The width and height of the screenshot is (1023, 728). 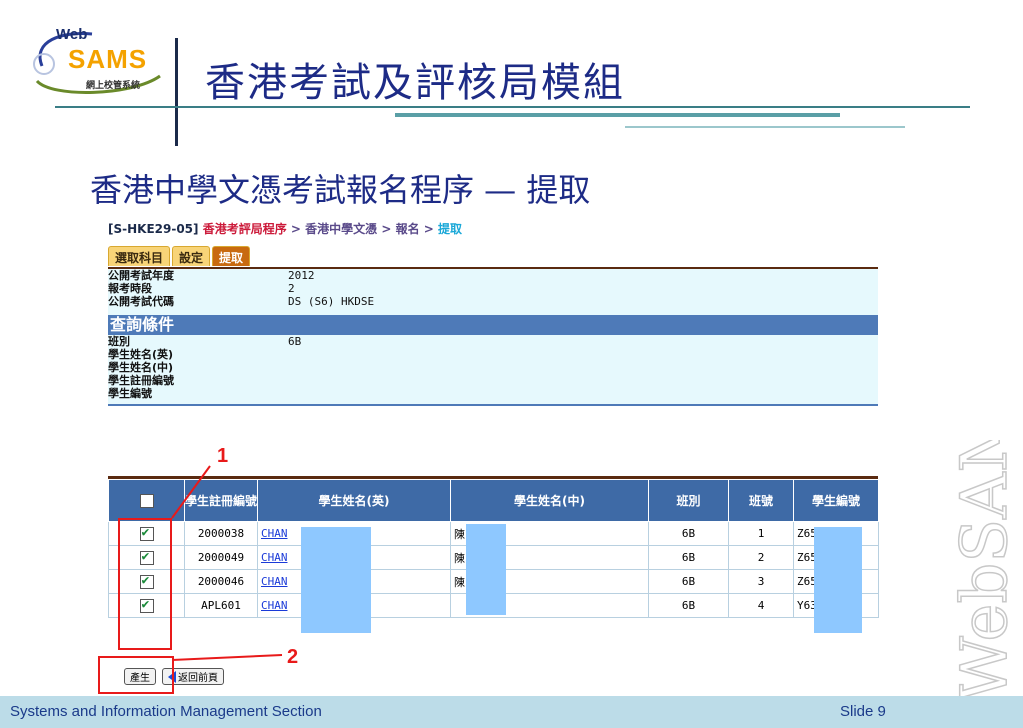 I want to click on watermark-text: WebSAMS, so click(x=985, y=571).